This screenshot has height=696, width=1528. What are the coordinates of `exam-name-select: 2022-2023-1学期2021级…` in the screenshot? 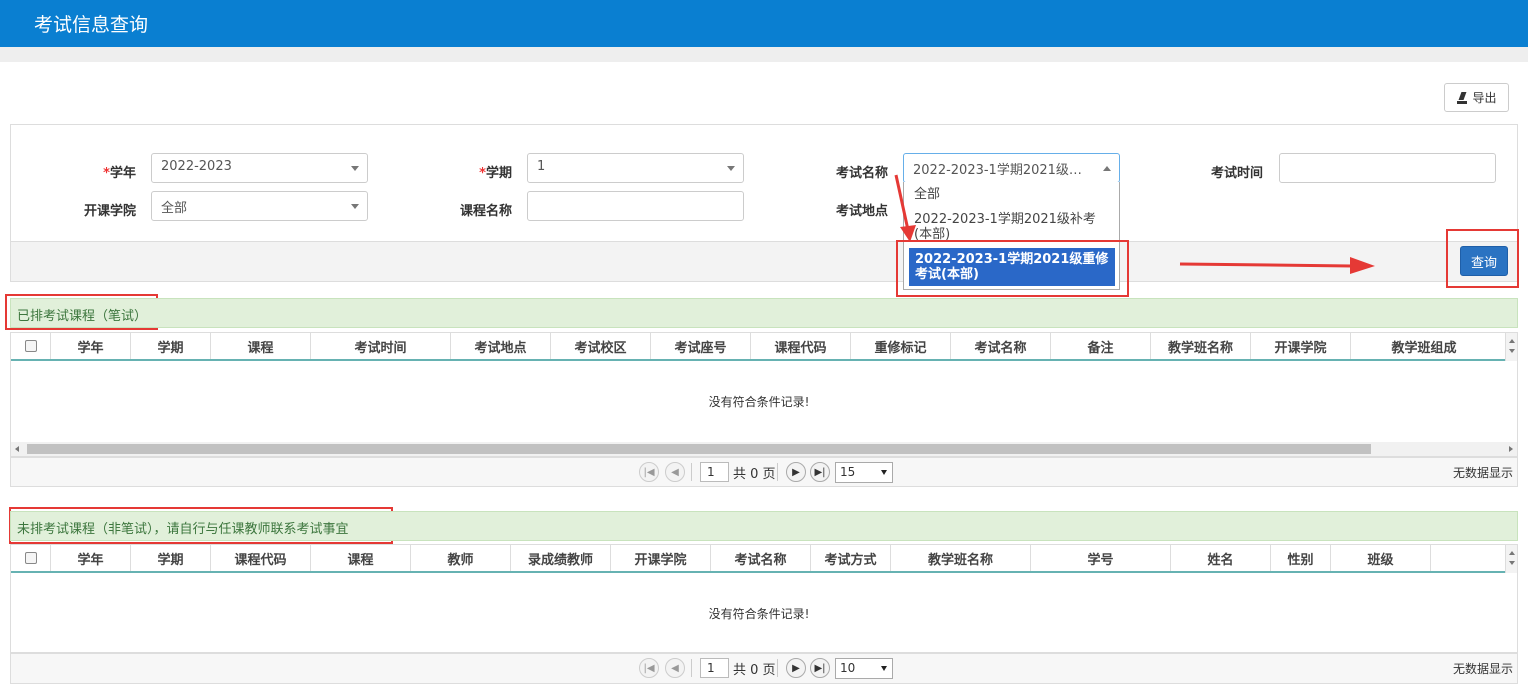 It's located at (1011, 168).